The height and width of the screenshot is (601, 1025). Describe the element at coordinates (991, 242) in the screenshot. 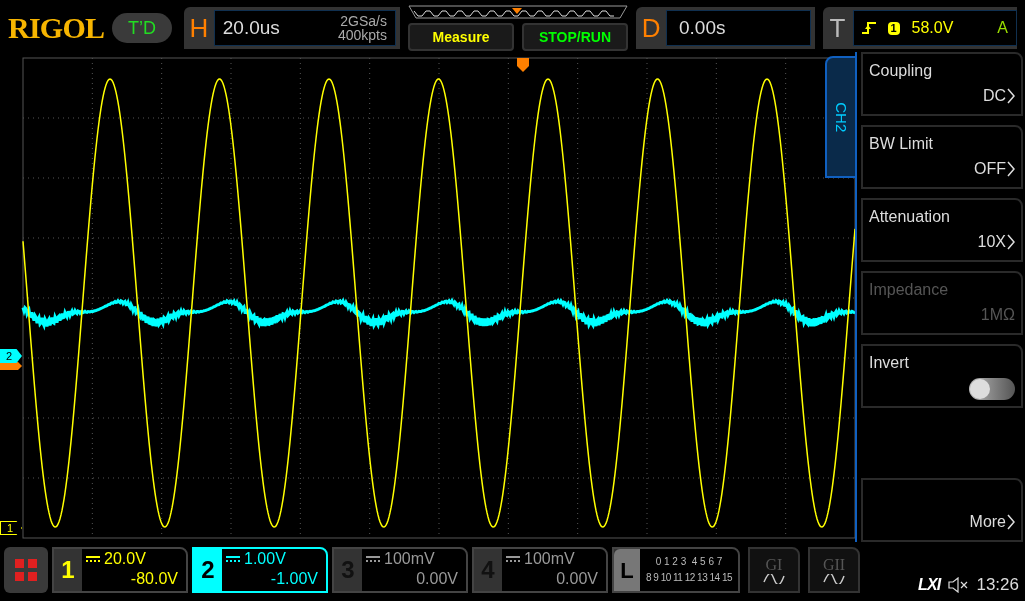

I see `menu-item-value: 10X` at that location.